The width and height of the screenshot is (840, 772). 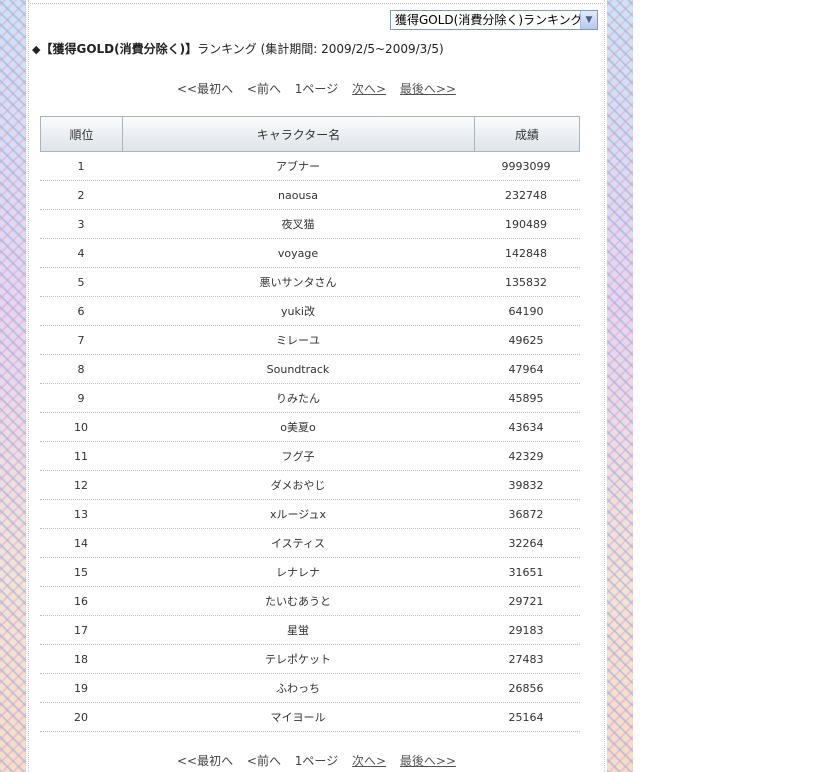 I want to click on cell-rank: 6, so click(x=81, y=311).